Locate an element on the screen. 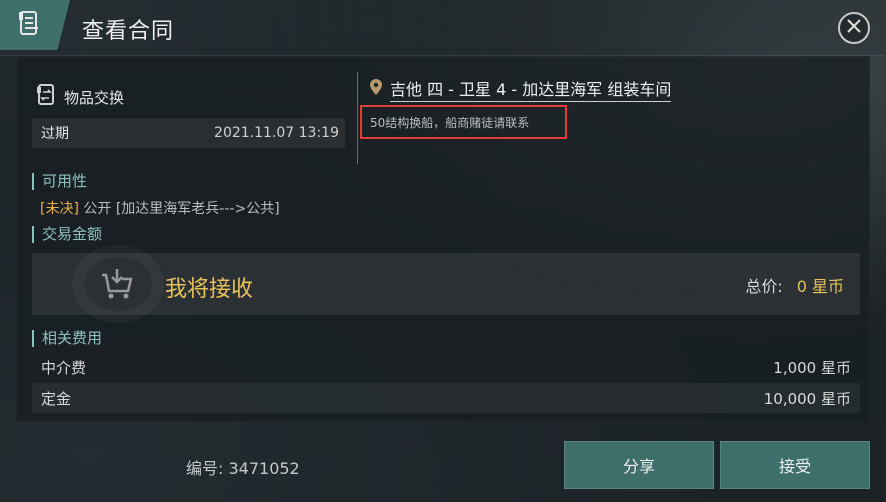 Image resolution: width=886 pixels, height=502 pixels. page-title: 查看合同 is located at coordinates (128, 31).